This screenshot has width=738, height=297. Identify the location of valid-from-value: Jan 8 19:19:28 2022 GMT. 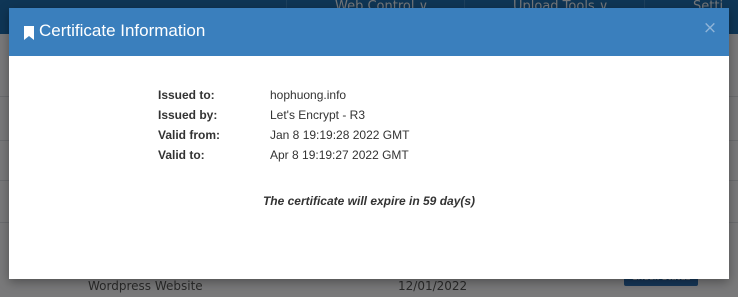
(340, 135).